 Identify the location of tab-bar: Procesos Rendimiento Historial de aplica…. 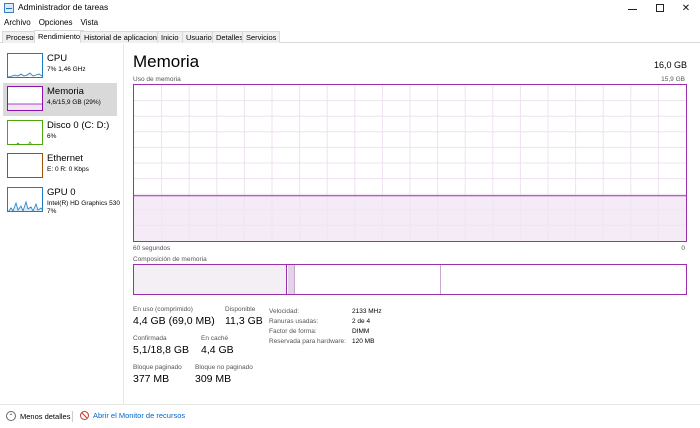
(350, 36).